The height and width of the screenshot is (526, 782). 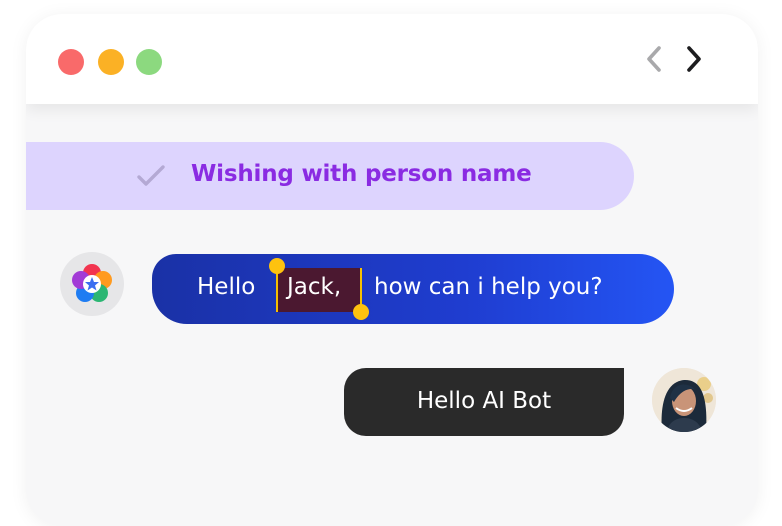 I want to click on bot-avatar, so click(x=92, y=284).